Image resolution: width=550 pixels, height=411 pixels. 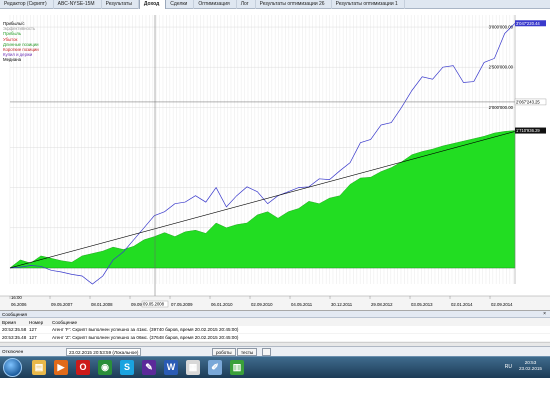 I want to click on documents-icon: ▦, so click(x=193, y=367).